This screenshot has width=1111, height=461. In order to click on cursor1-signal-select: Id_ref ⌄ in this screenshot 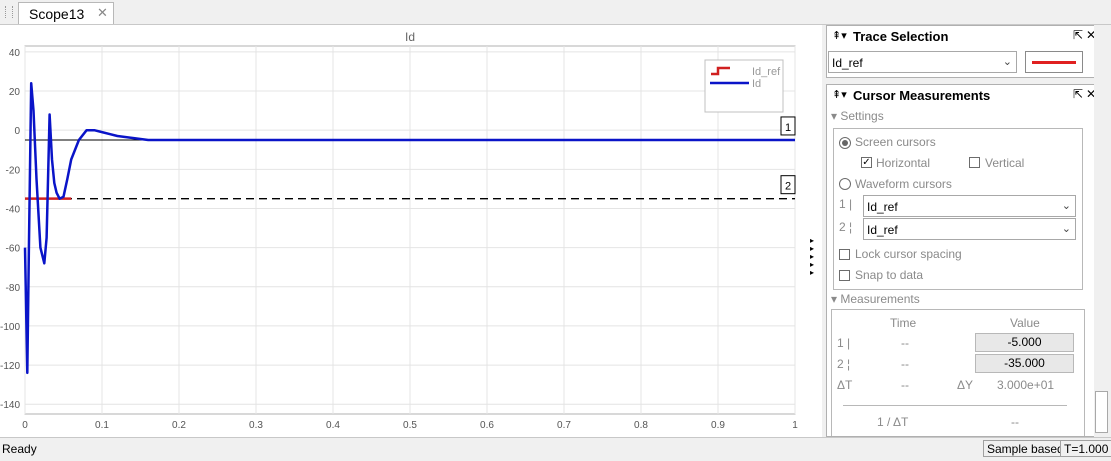, I will do `click(969, 206)`.